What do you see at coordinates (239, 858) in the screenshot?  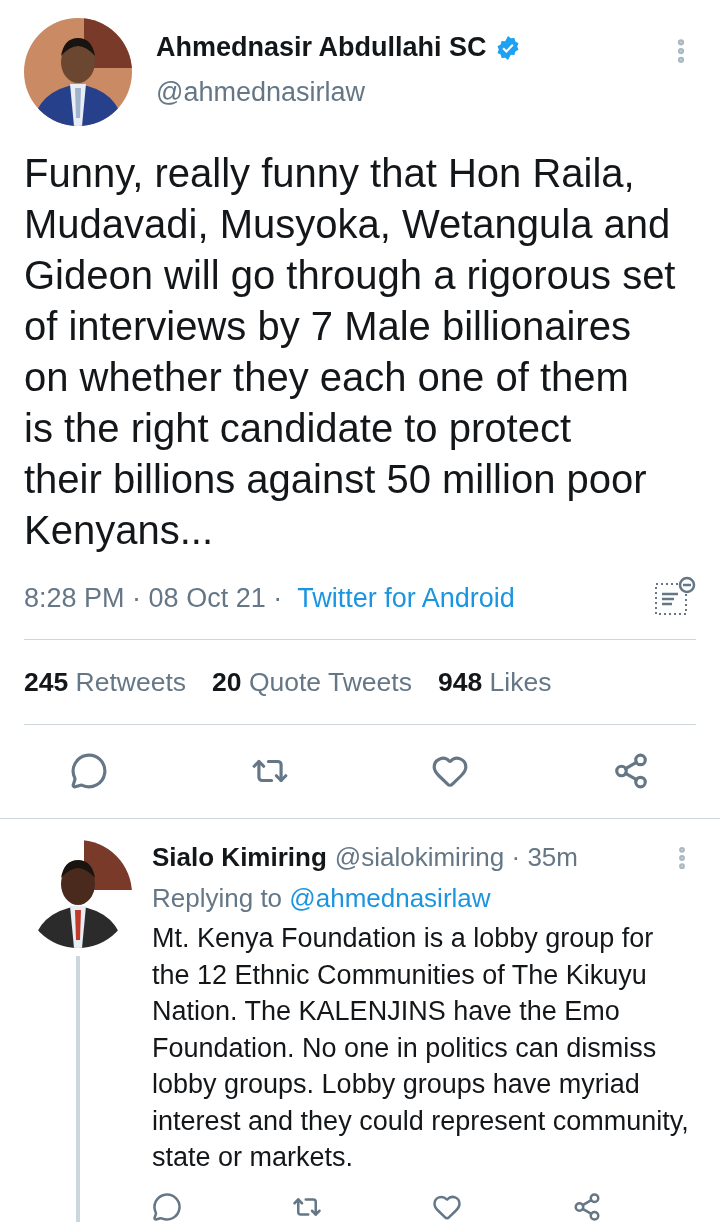 I see `reply-author-name: Sialo Kimiring` at bounding box center [239, 858].